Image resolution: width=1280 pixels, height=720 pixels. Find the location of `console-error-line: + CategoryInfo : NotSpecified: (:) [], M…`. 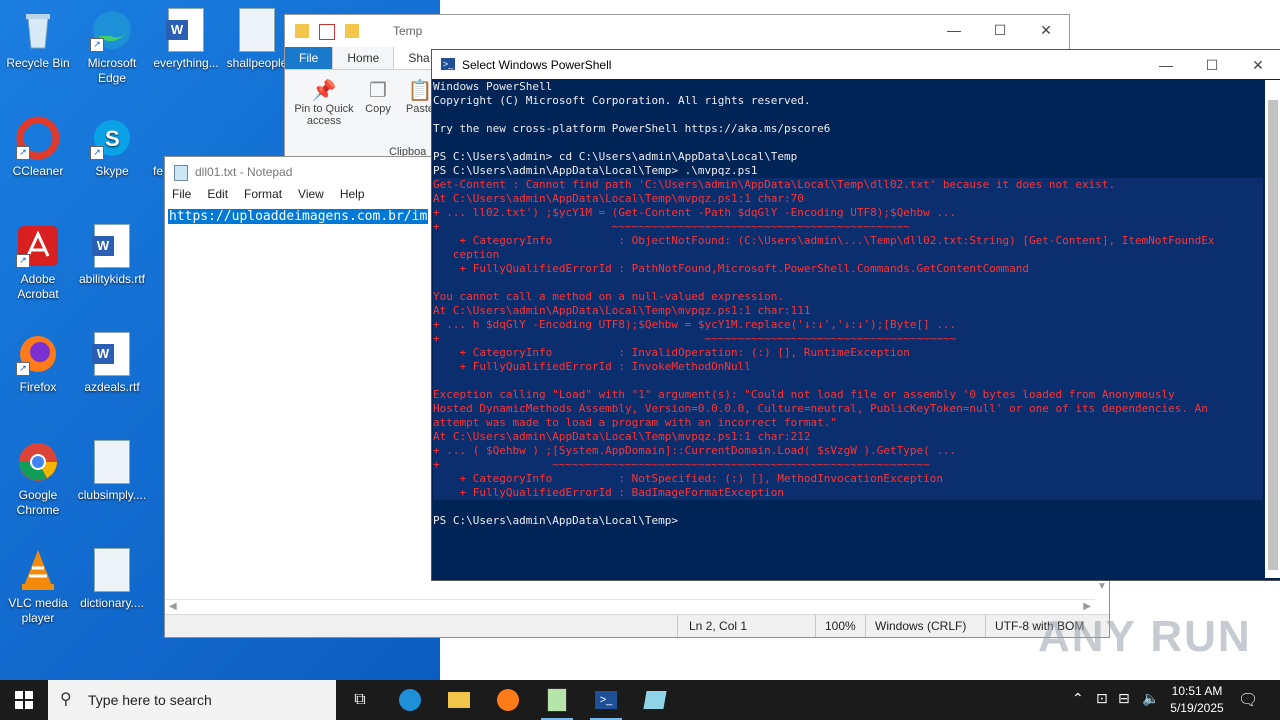

console-error-line: + CategoryInfo : NotSpecified: (:) [], M… is located at coordinates (848, 479).